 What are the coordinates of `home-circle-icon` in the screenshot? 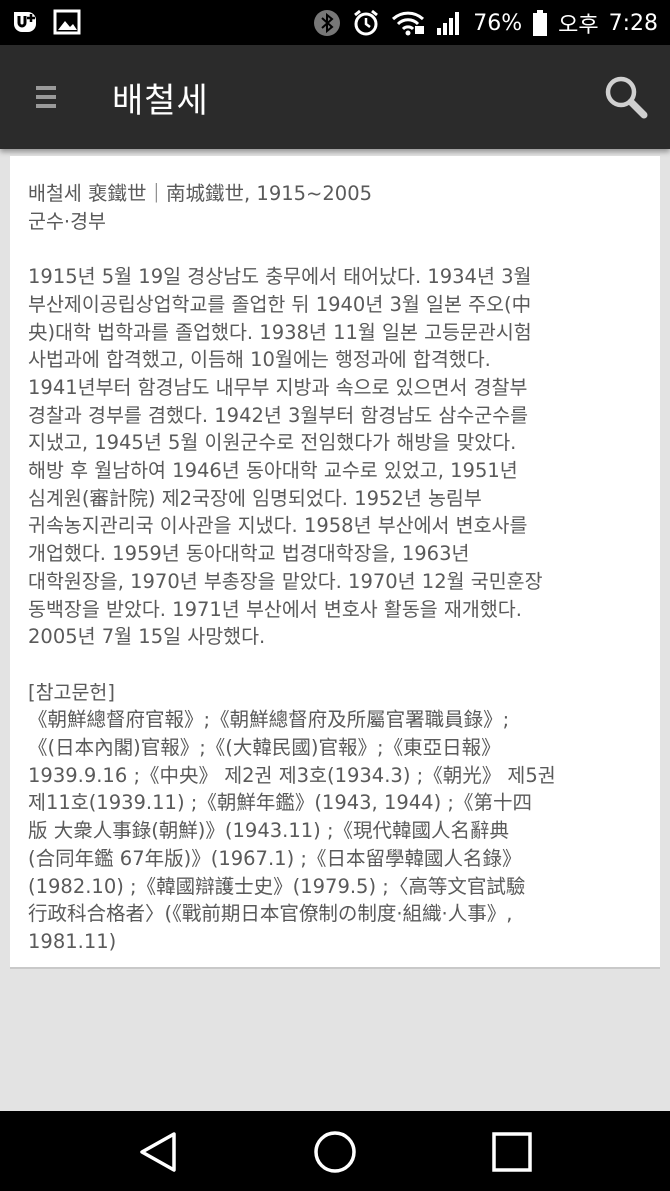 It's located at (335, 1152).